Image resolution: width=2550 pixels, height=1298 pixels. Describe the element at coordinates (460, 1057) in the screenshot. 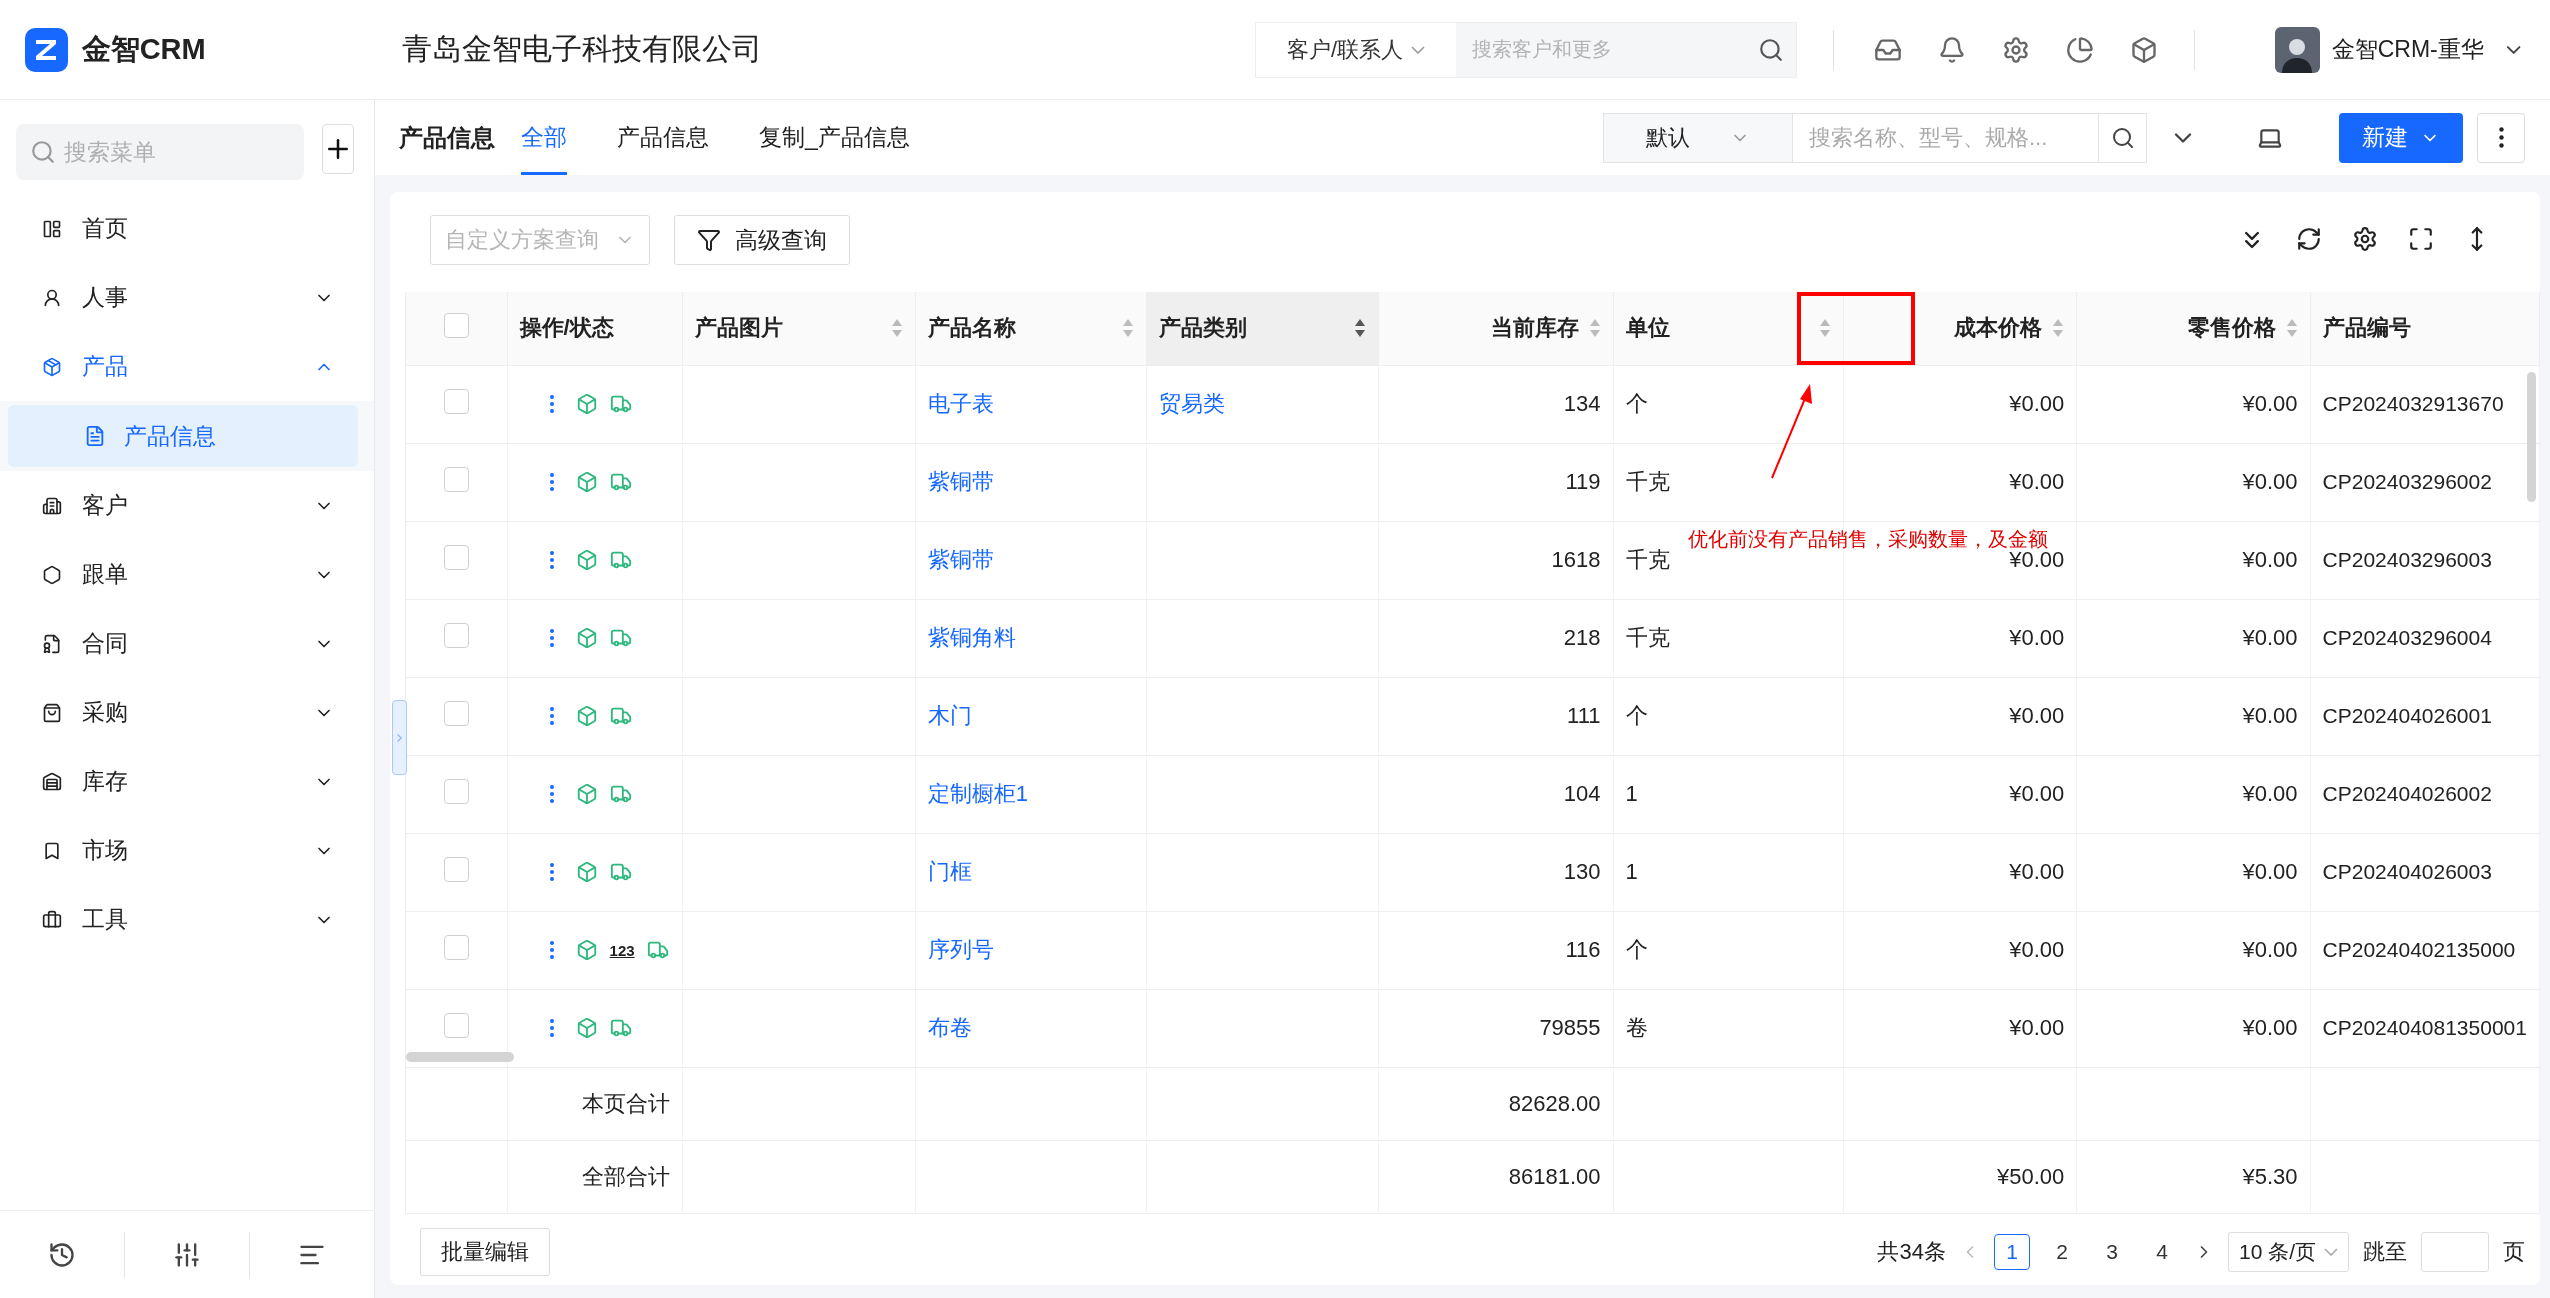

I see `horizontal-scrollbar` at that location.